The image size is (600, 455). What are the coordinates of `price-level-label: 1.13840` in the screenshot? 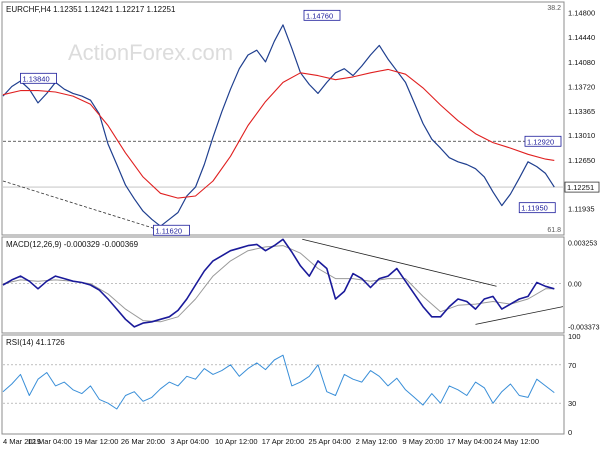 It's located at (38, 78).